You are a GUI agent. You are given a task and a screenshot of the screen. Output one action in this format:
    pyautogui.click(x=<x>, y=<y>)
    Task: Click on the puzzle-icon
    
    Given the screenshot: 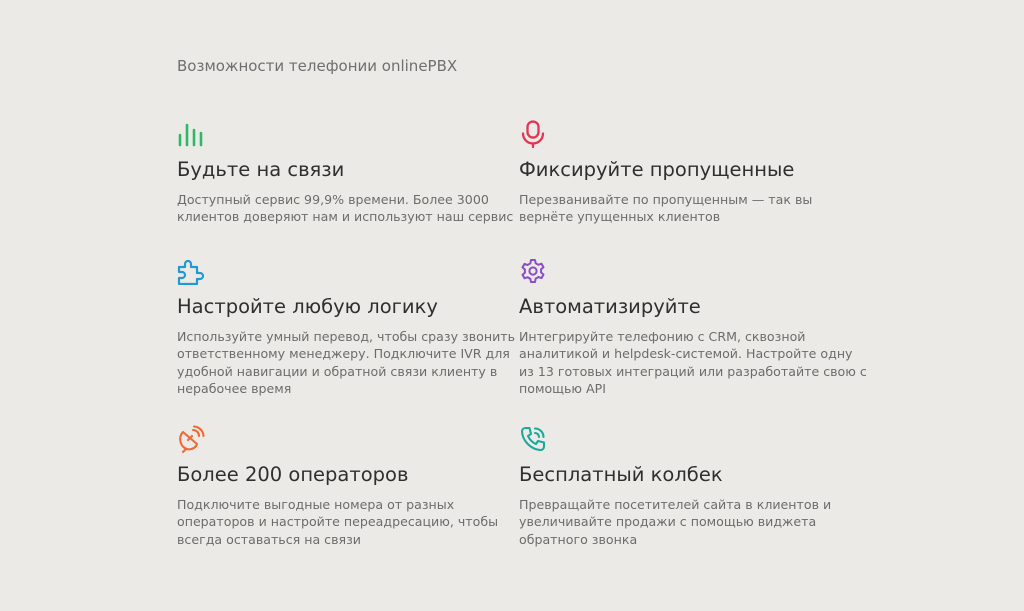 What is the action you would take?
    pyautogui.click(x=191, y=271)
    